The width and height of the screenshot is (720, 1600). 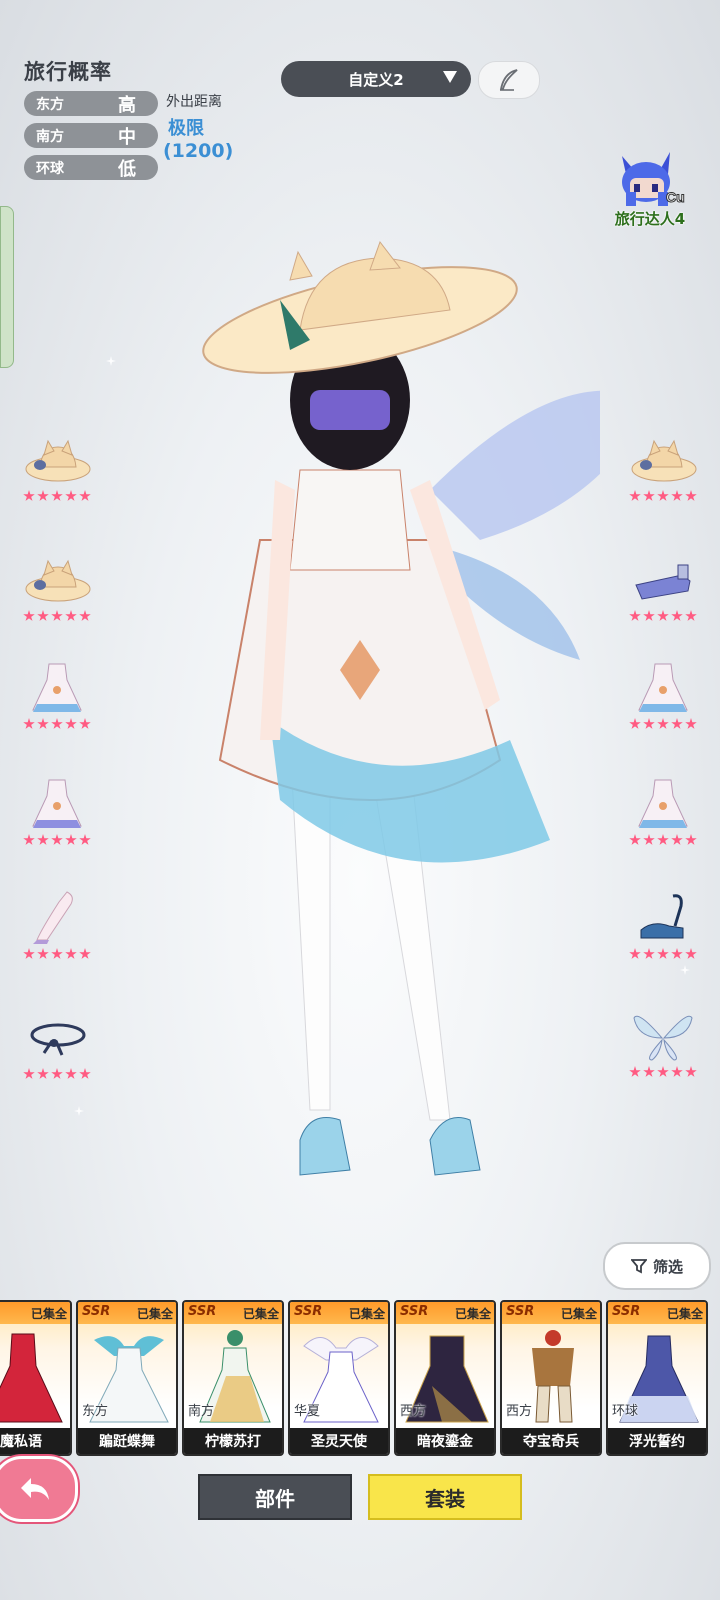 What do you see at coordinates (31, 1378) in the screenshot?
I see `outfit-art-icon` at bounding box center [31, 1378].